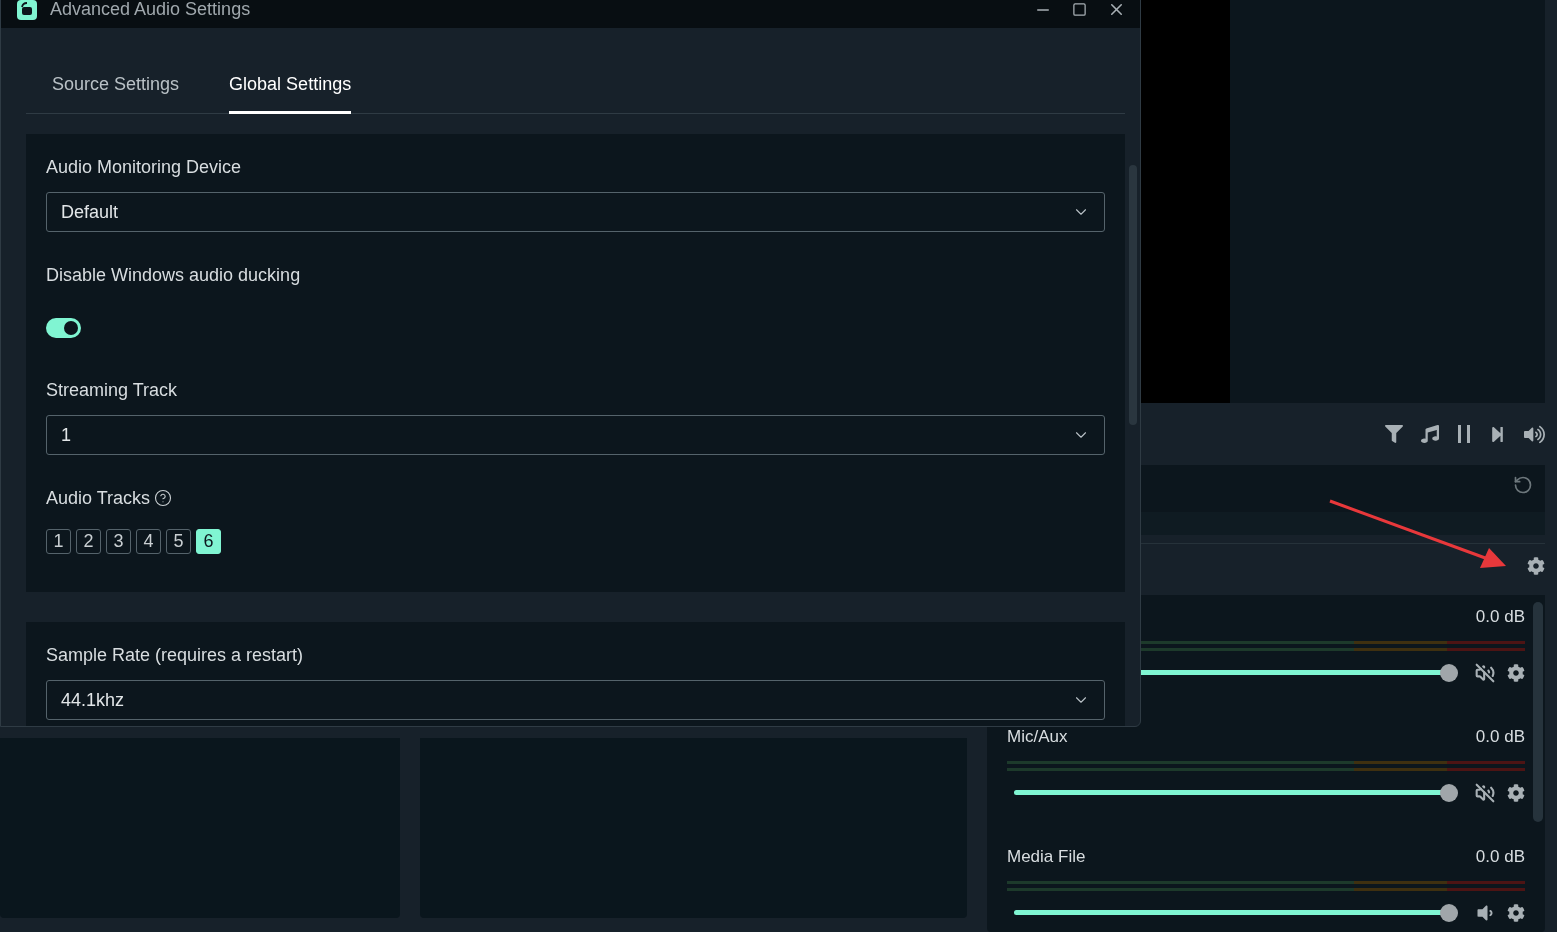 This screenshot has height=932, width=1557. I want to click on dropdown: 1, so click(575, 435).